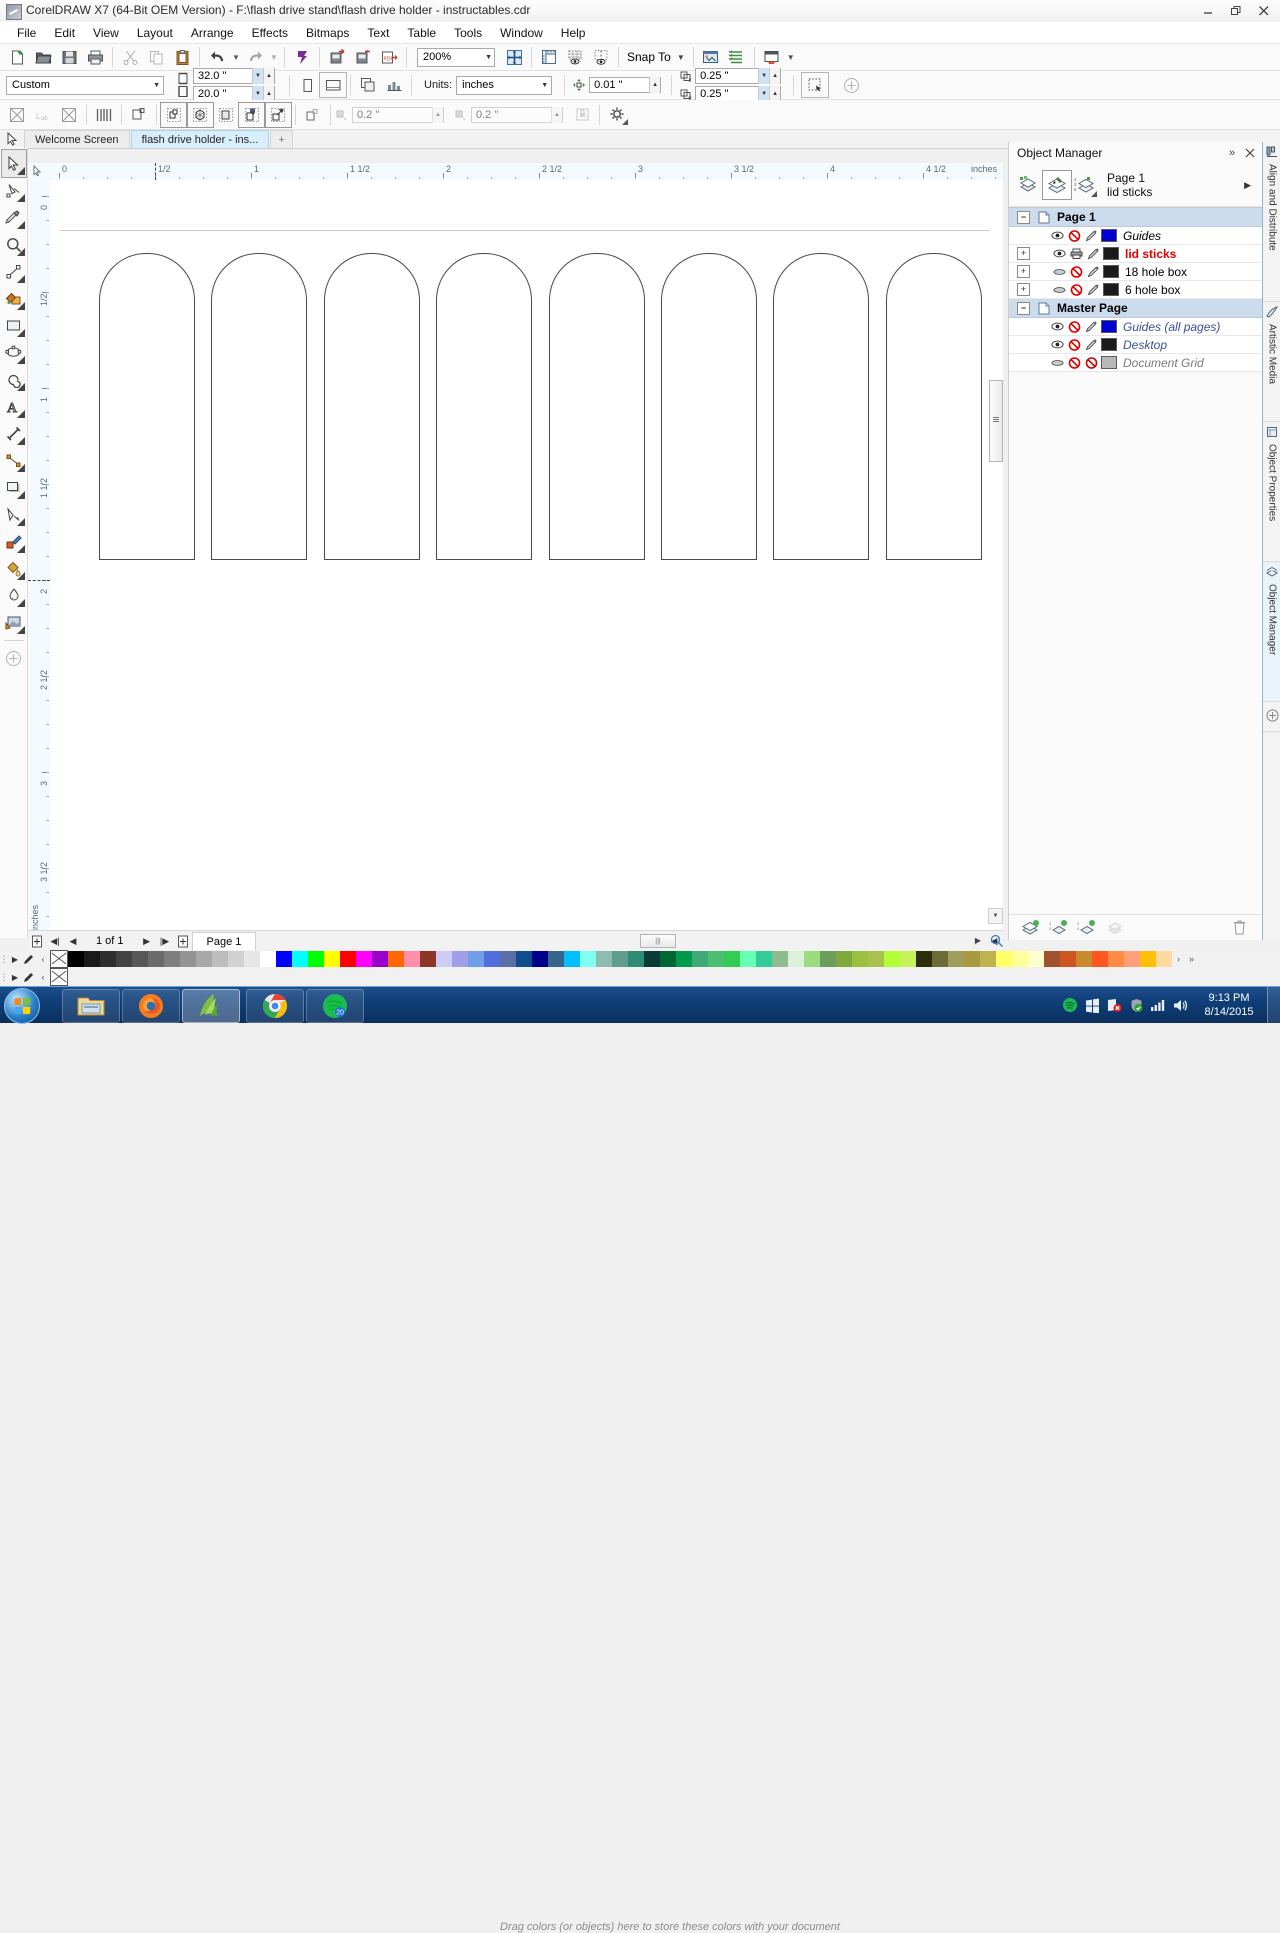 The width and height of the screenshot is (1280, 1933). I want to click on collapse-docker-button: », so click(1232, 153).